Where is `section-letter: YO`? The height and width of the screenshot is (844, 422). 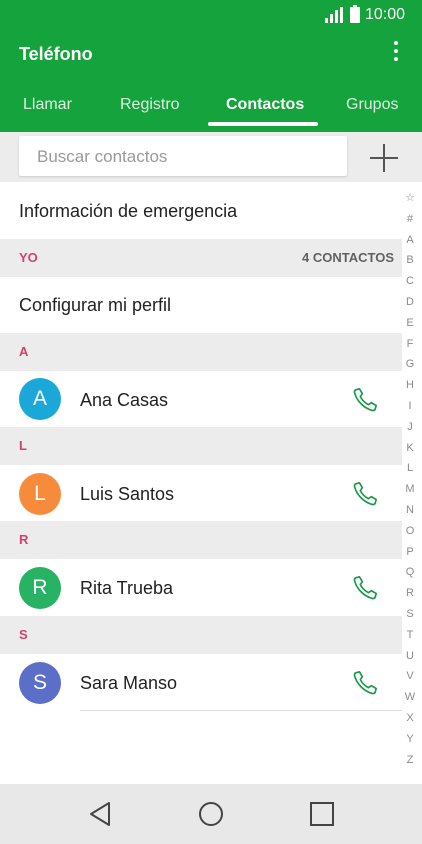
section-letter: YO is located at coordinates (28, 257).